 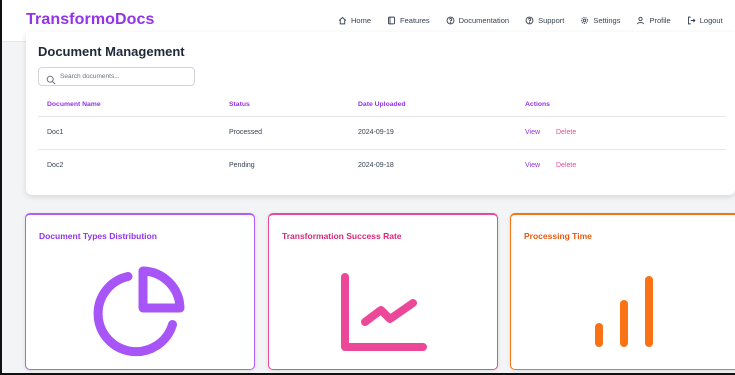 I want to click on processing-time-card: Processing Time, so click(x=622, y=291).